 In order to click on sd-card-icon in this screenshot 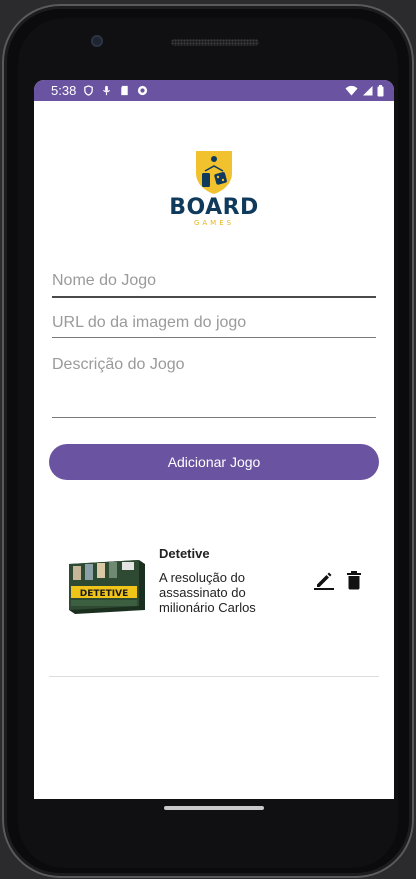, I will do `click(125, 90)`.